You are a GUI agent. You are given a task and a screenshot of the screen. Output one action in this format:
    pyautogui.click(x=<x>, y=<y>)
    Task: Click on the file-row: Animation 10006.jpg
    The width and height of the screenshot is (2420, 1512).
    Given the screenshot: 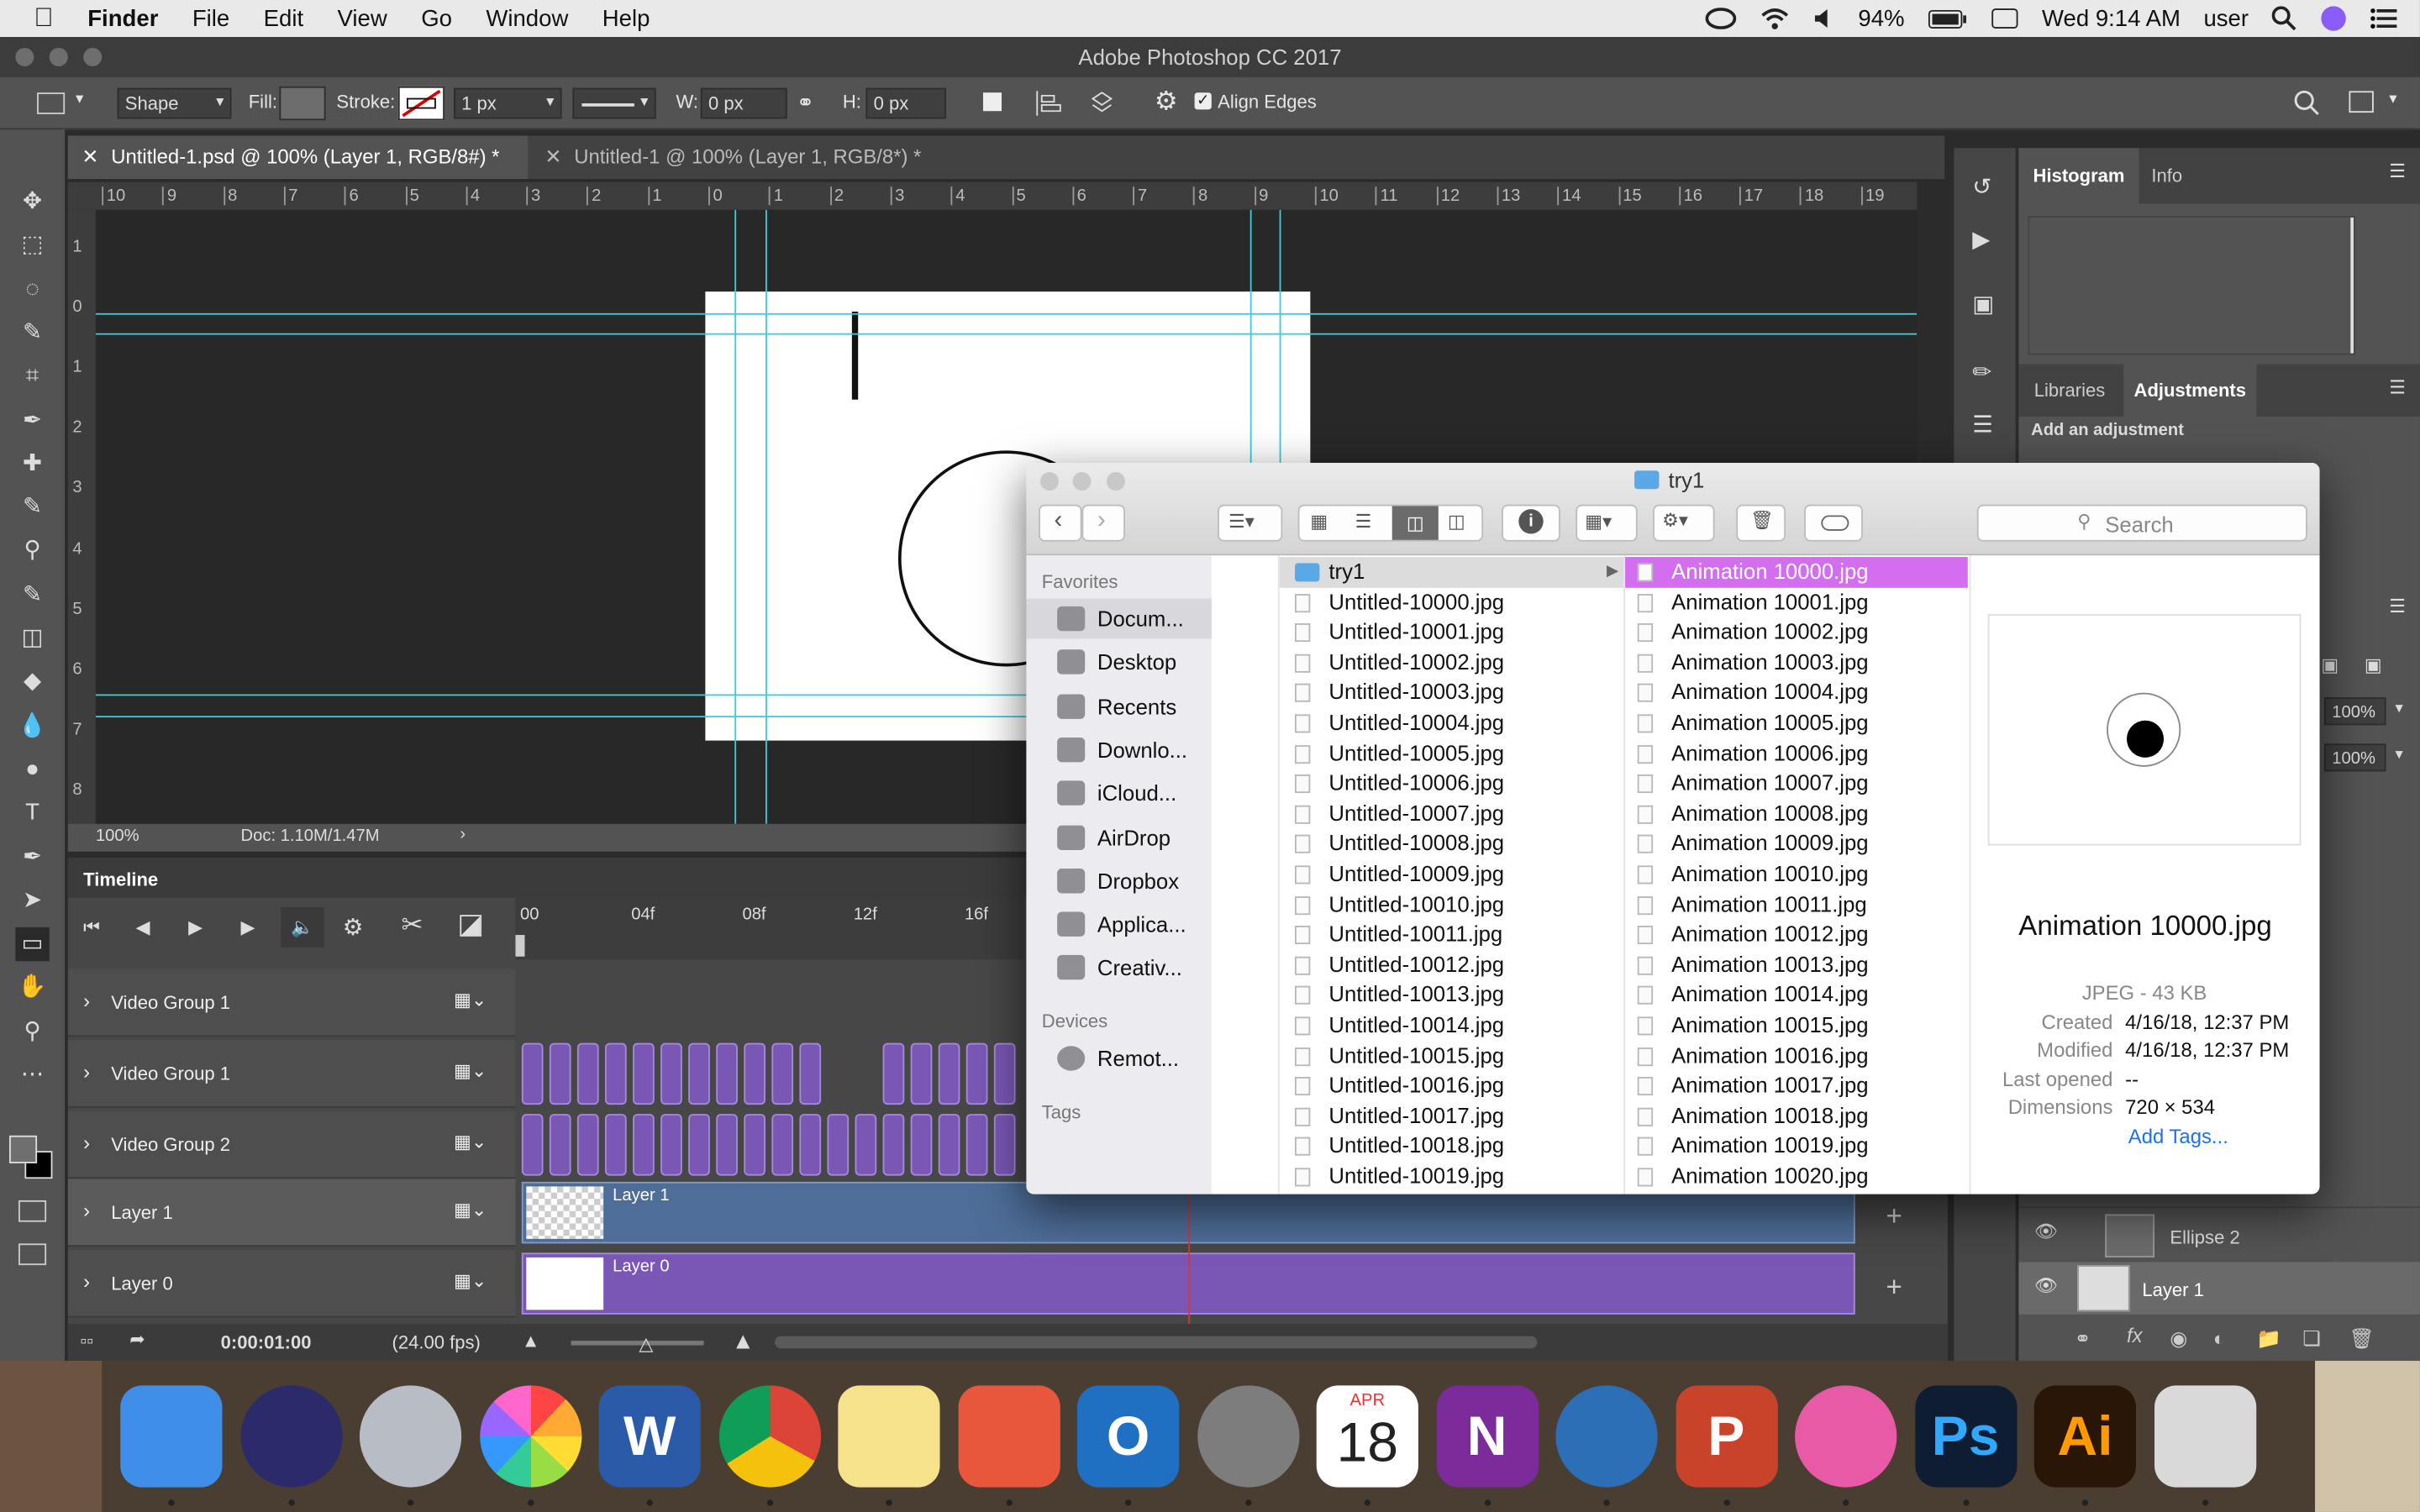 What is the action you would take?
    pyautogui.click(x=1797, y=753)
    